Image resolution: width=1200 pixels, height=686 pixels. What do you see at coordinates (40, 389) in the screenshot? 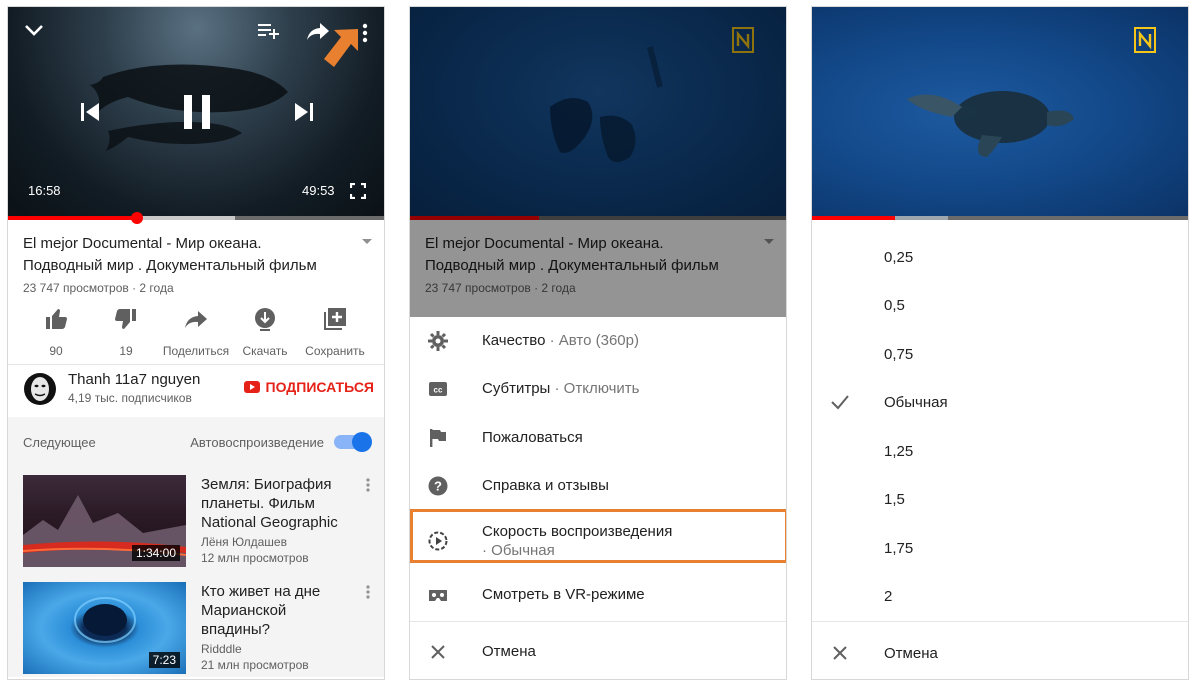
I see `avatar` at bounding box center [40, 389].